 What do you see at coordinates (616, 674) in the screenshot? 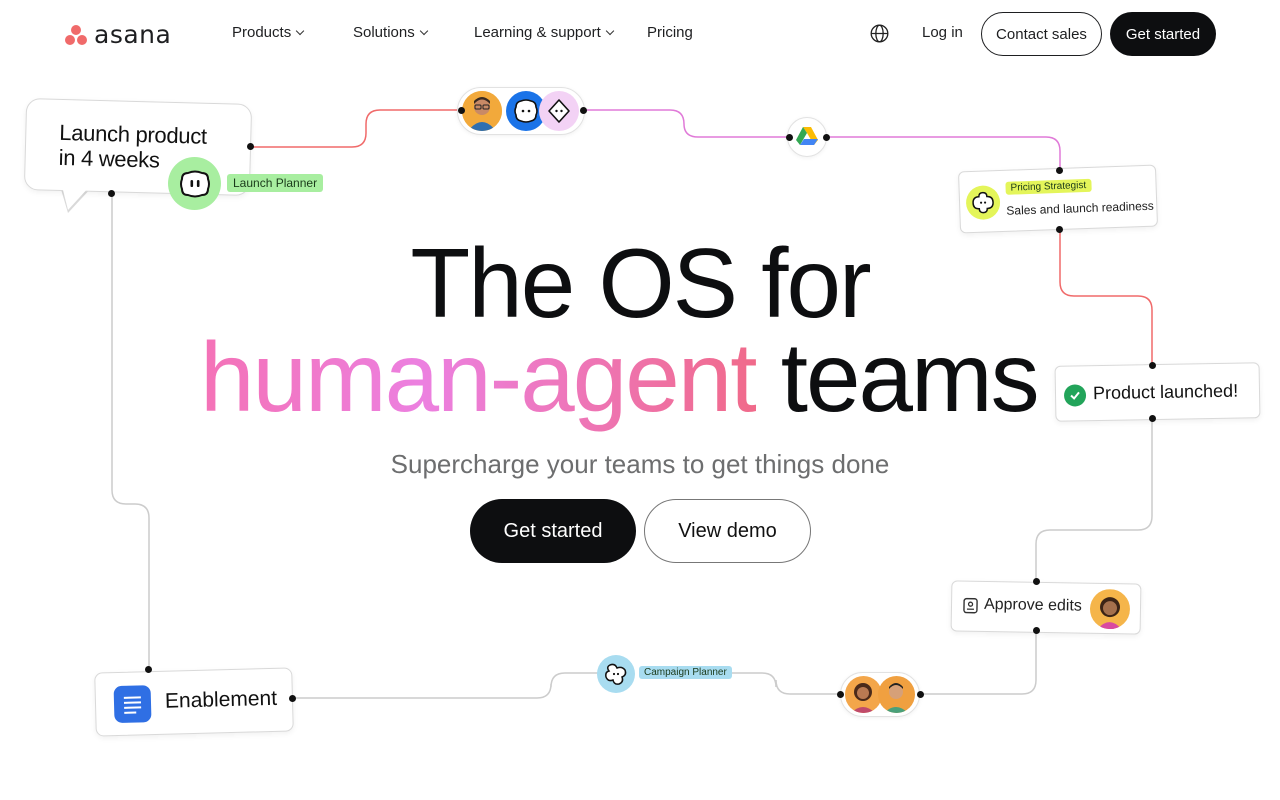
I see `campaign-planner-agent-icon` at bounding box center [616, 674].